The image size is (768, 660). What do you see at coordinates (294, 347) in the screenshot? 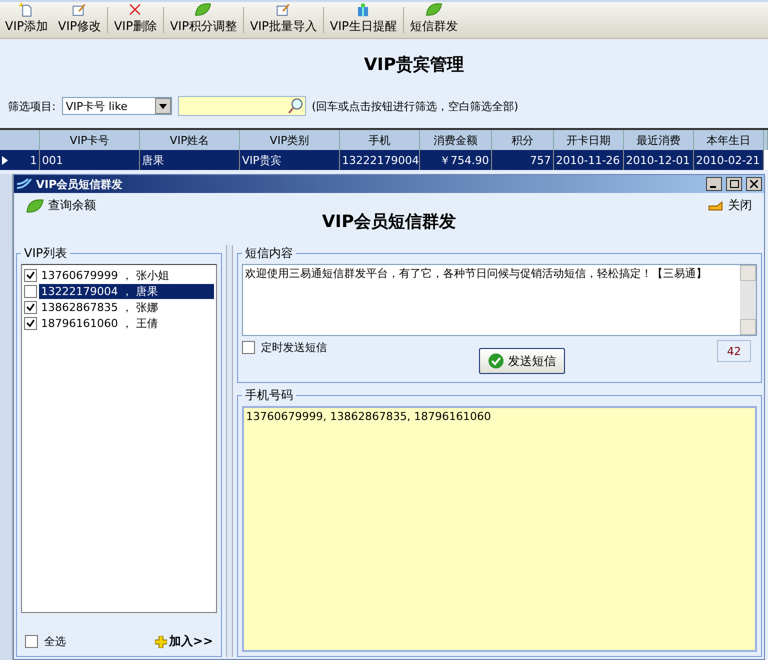
I see `checkbox-label: 定时发送短信` at bounding box center [294, 347].